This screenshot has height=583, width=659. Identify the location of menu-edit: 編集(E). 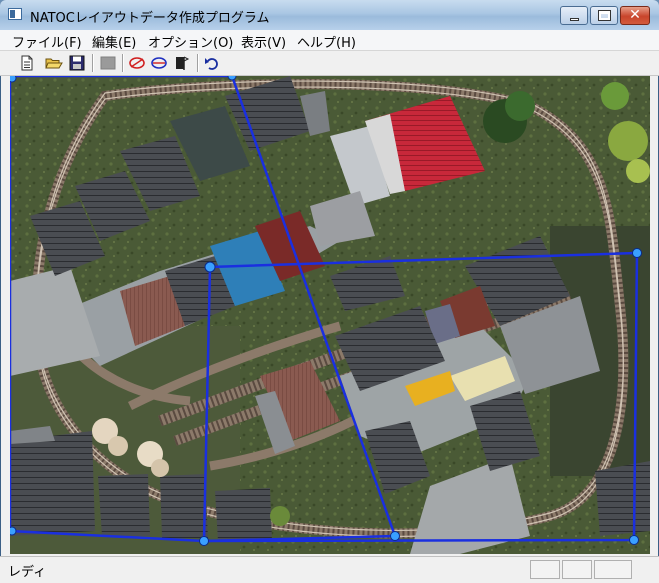
(114, 41).